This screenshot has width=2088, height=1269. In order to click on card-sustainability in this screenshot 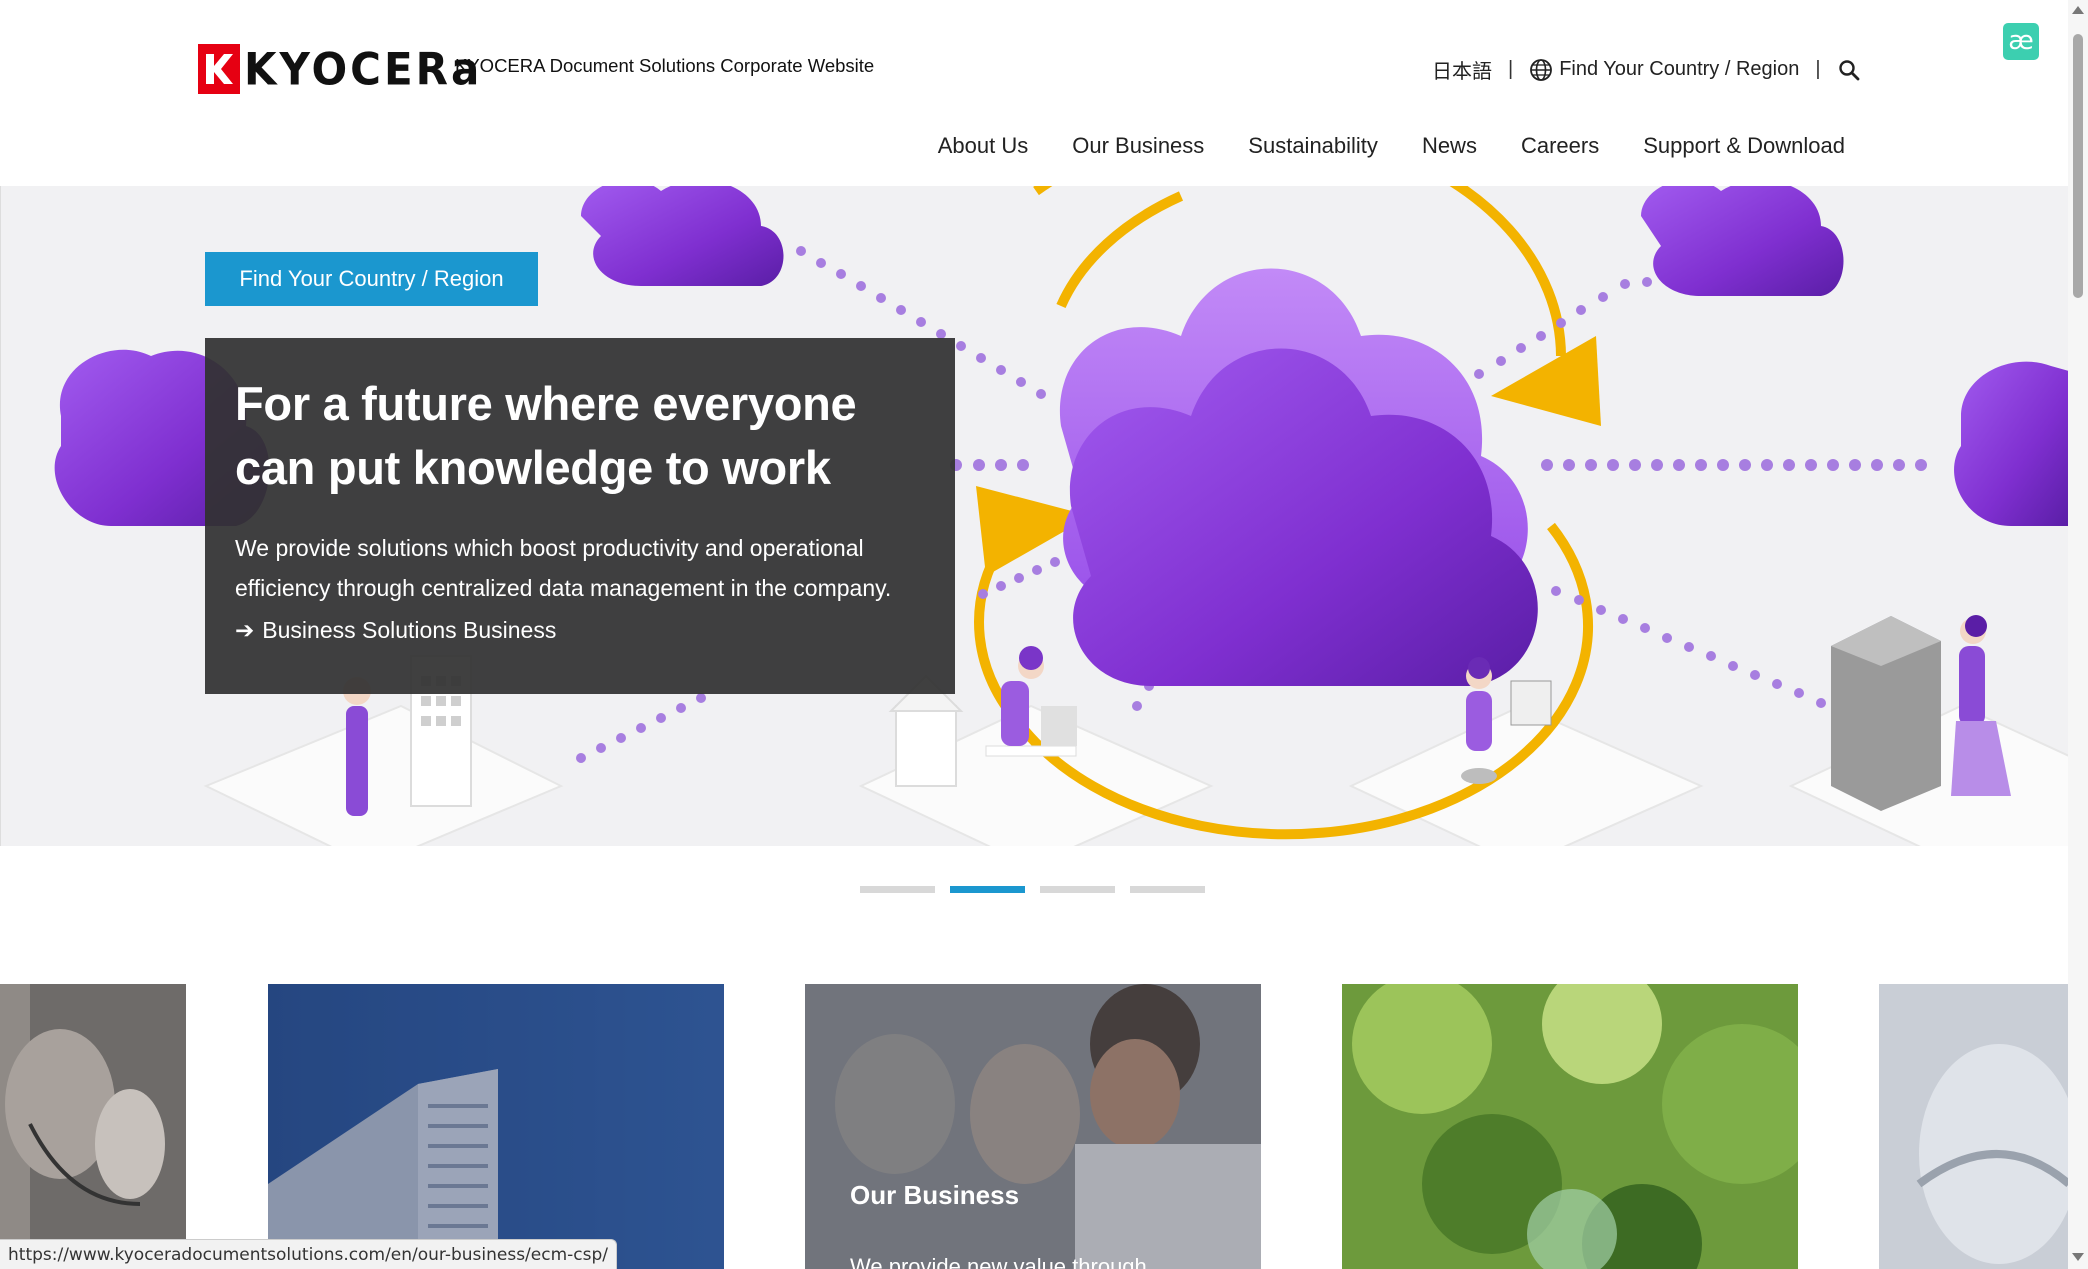, I will do `click(1570, 1126)`.